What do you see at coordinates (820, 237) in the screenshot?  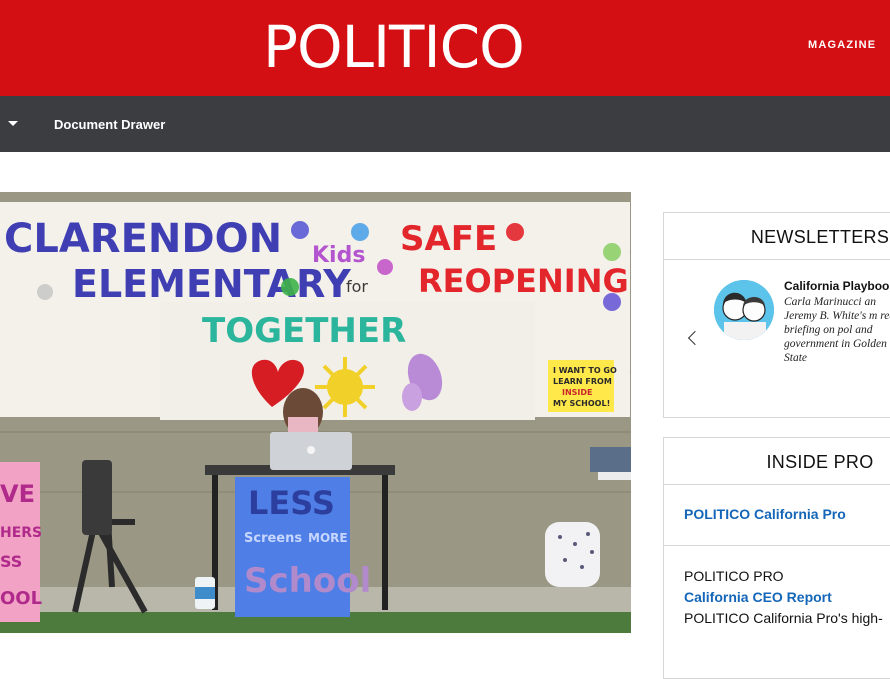 I see `newsletters-title: NEWSLETTERS` at bounding box center [820, 237].